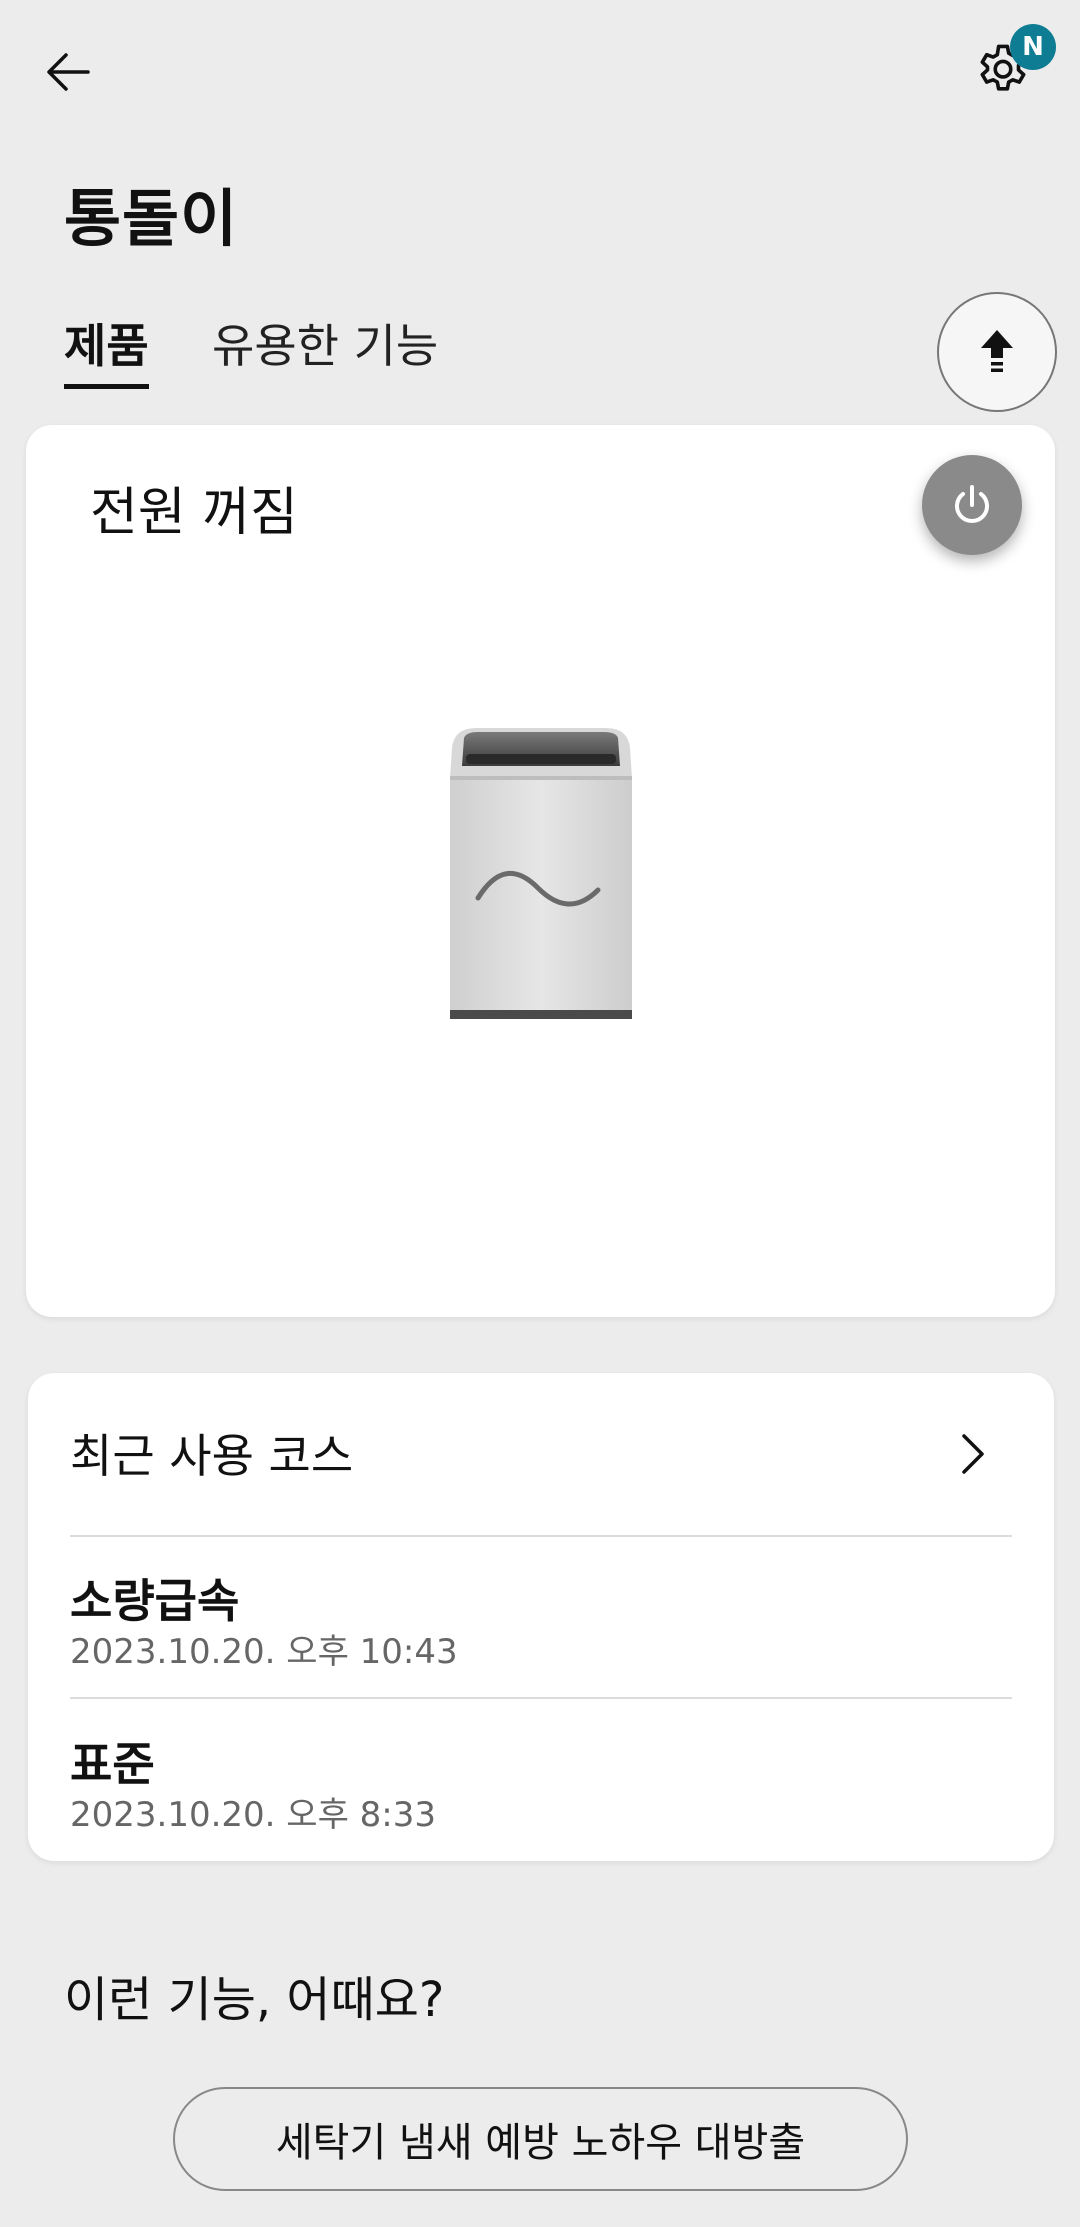  I want to click on course-date: 2023.10.20. 오후 8:33, so click(253, 1815).